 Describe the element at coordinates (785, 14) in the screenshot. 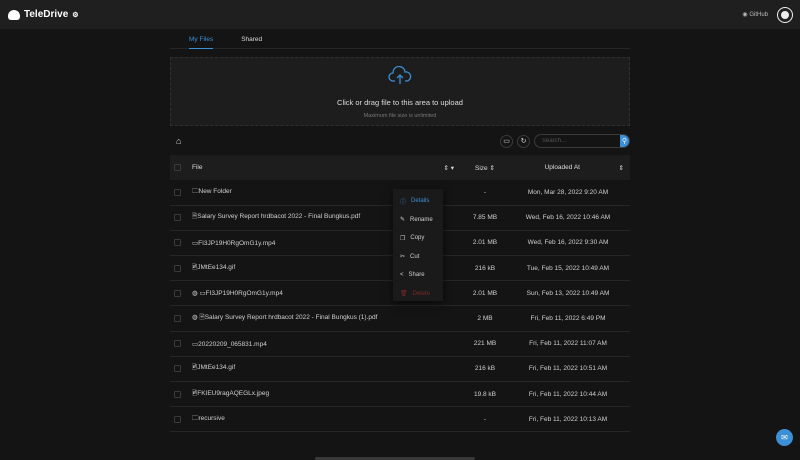

I see `avatar` at that location.